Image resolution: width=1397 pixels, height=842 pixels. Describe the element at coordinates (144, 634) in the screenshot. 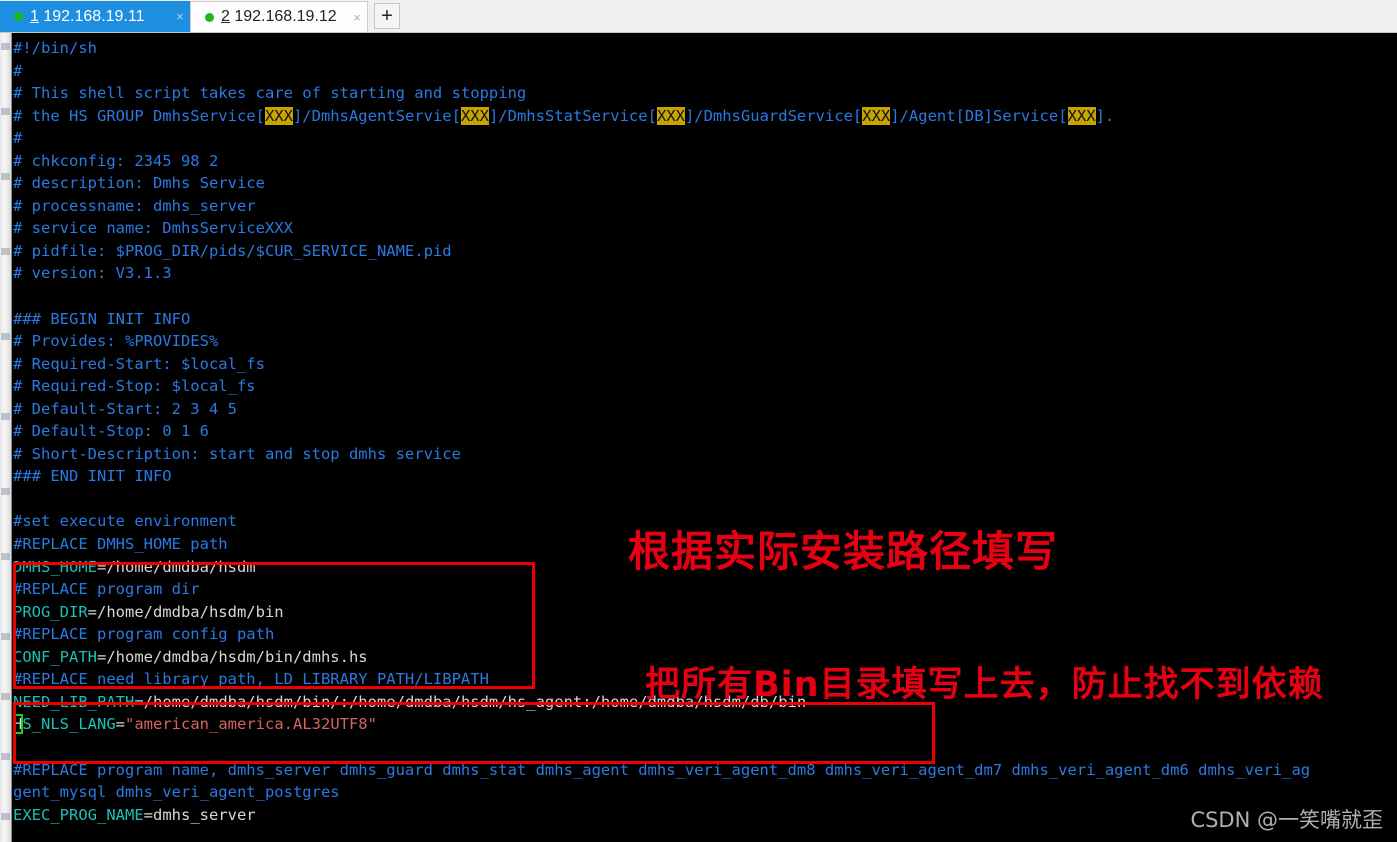

I see `code-token: #REPLACE program config path` at that location.